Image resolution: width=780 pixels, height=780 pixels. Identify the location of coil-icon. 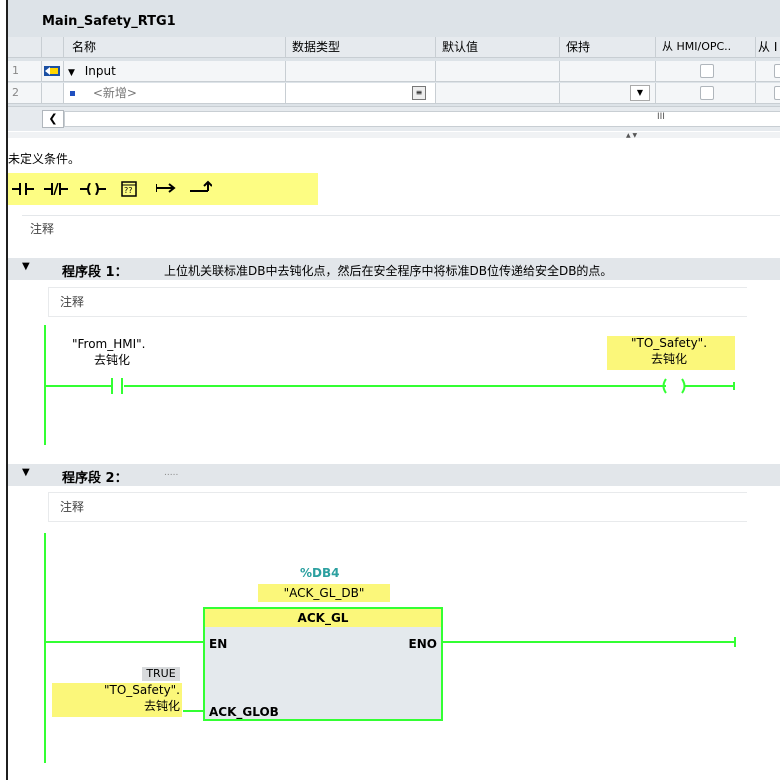
(93, 189).